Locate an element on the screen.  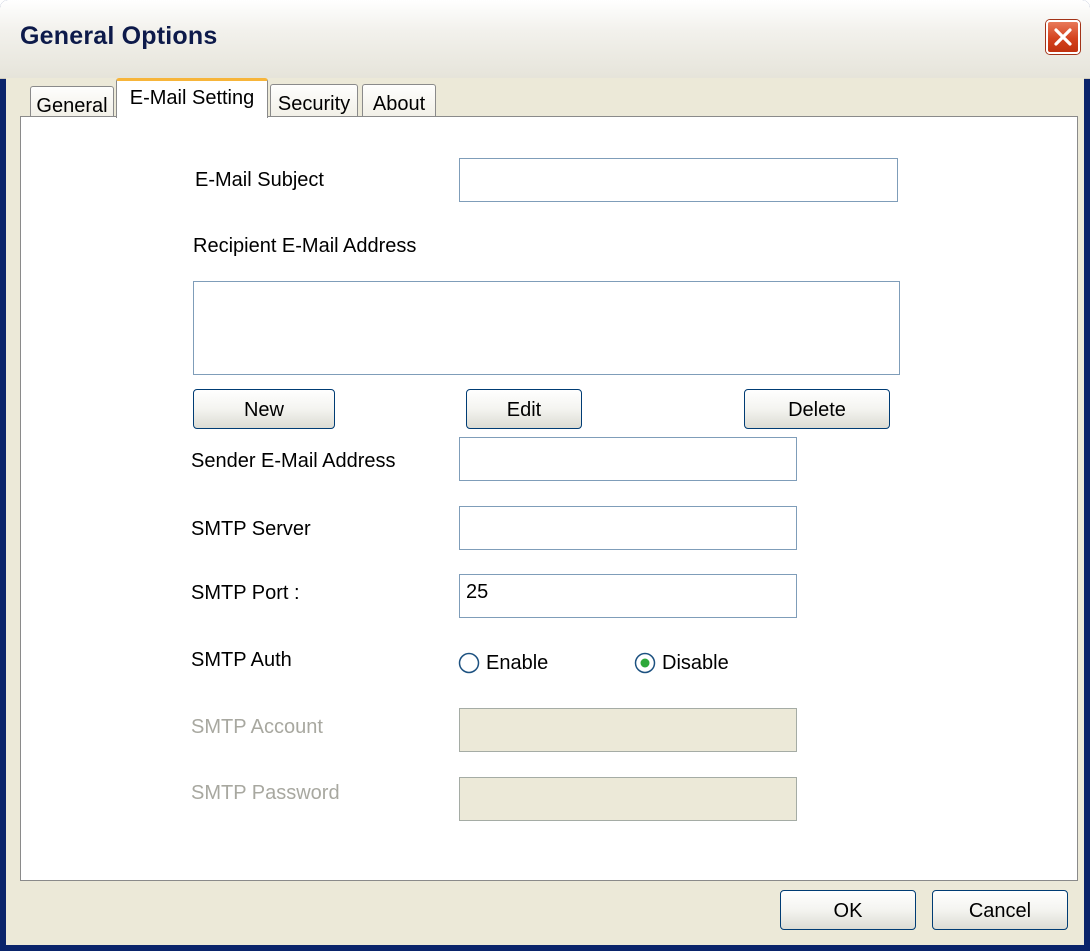
smtp-port-label: SMTP Port : is located at coordinates (245, 593).